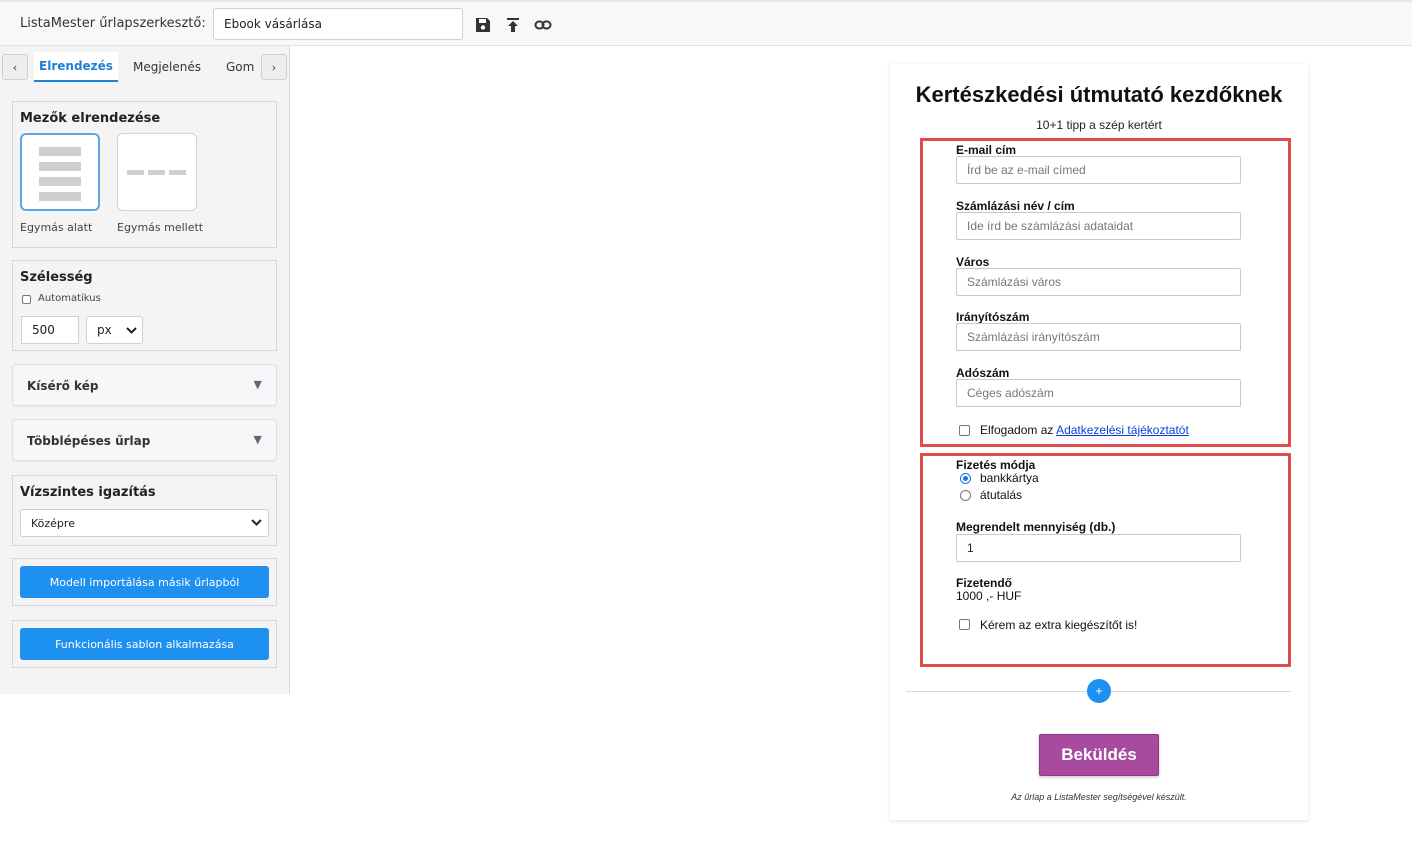 This screenshot has height=856, width=1412. I want to click on sidebar-tabs: ‹ Elrendezés Megjelenés Gom ›, so click(145, 68).